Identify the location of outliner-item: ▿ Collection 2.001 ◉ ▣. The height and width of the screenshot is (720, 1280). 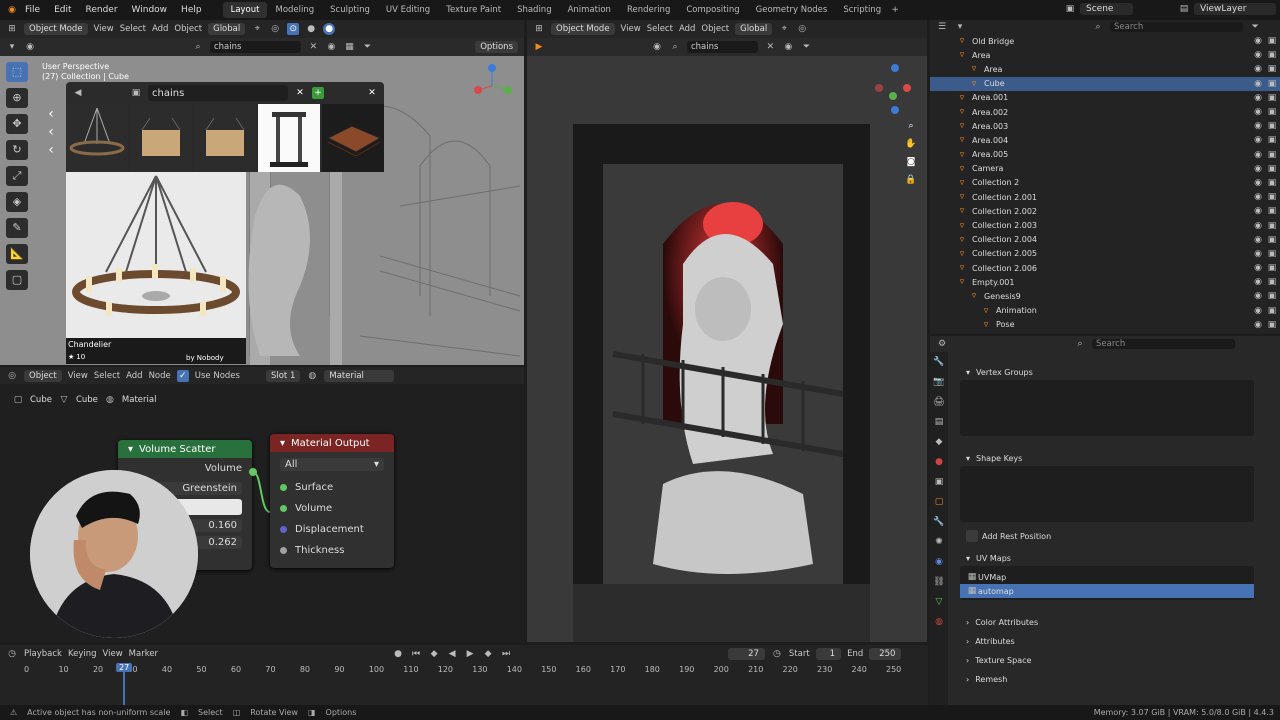
(1105, 197).